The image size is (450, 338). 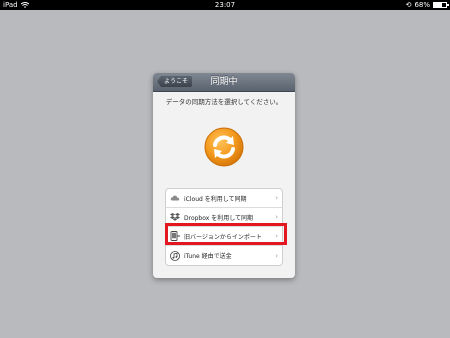 I want to click on dropbox-icon, so click(x=175, y=217).